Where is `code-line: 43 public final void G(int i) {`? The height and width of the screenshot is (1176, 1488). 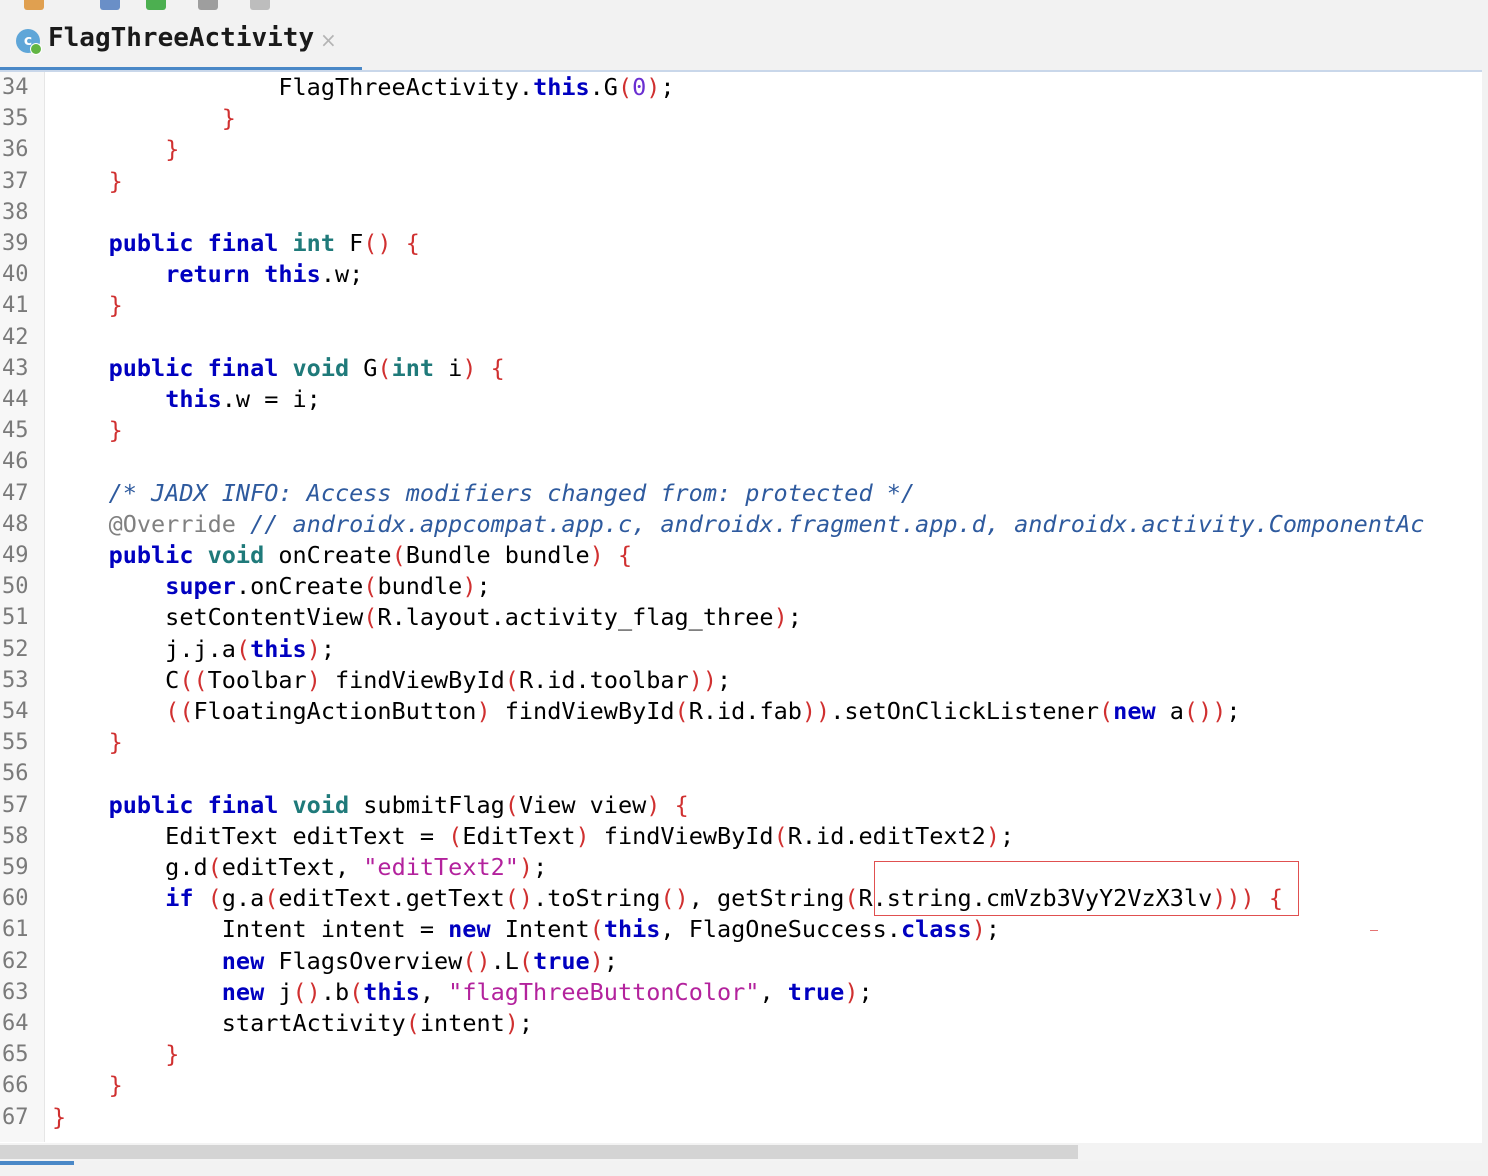 code-line: 43 public final void G(int i) { is located at coordinates (741, 368).